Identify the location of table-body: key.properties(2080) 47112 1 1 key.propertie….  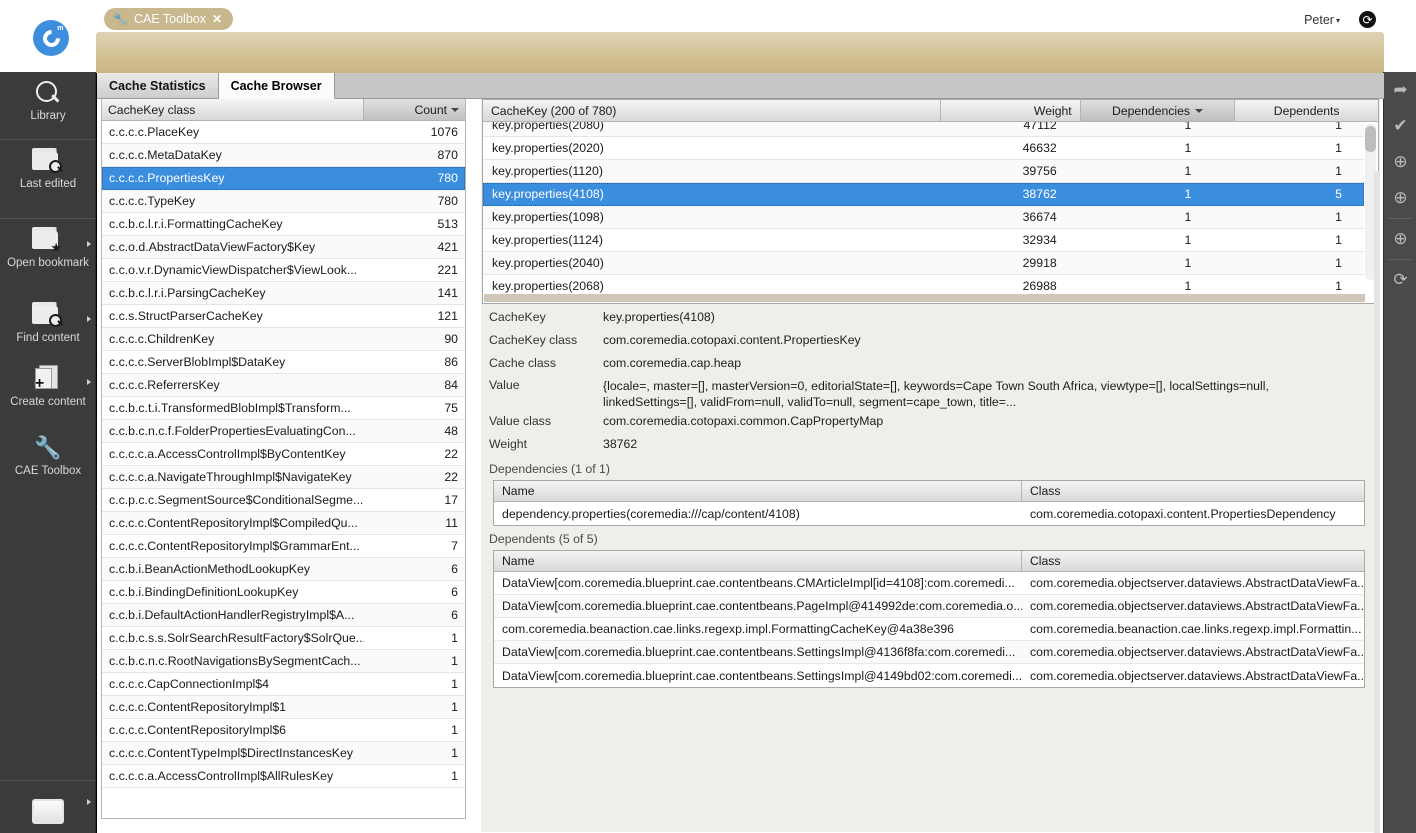
(923, 212).